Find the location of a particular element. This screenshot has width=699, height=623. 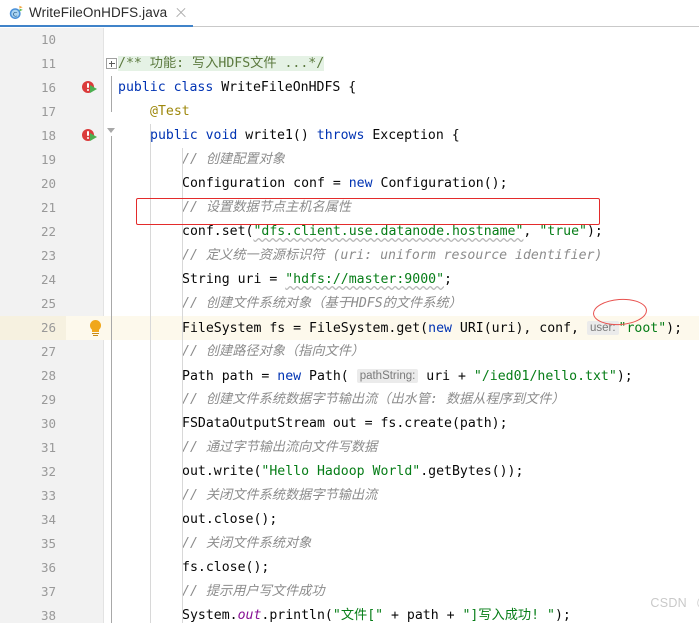

code-line-16: 16 public class WriteFileOnHDFS { is located at coordinates (349, 88).